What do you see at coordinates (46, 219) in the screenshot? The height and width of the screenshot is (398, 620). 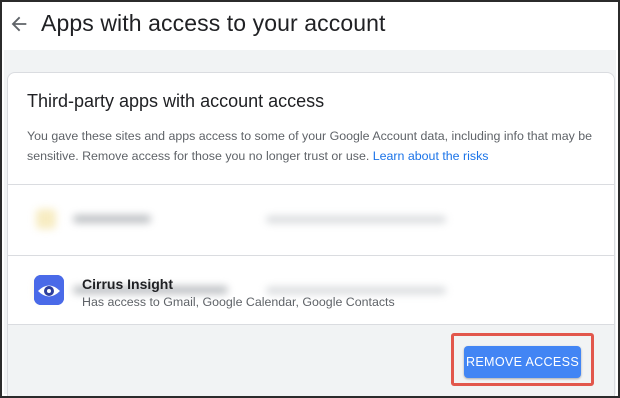 I see `redacted-app-icon` at bounding box center [46, 219].